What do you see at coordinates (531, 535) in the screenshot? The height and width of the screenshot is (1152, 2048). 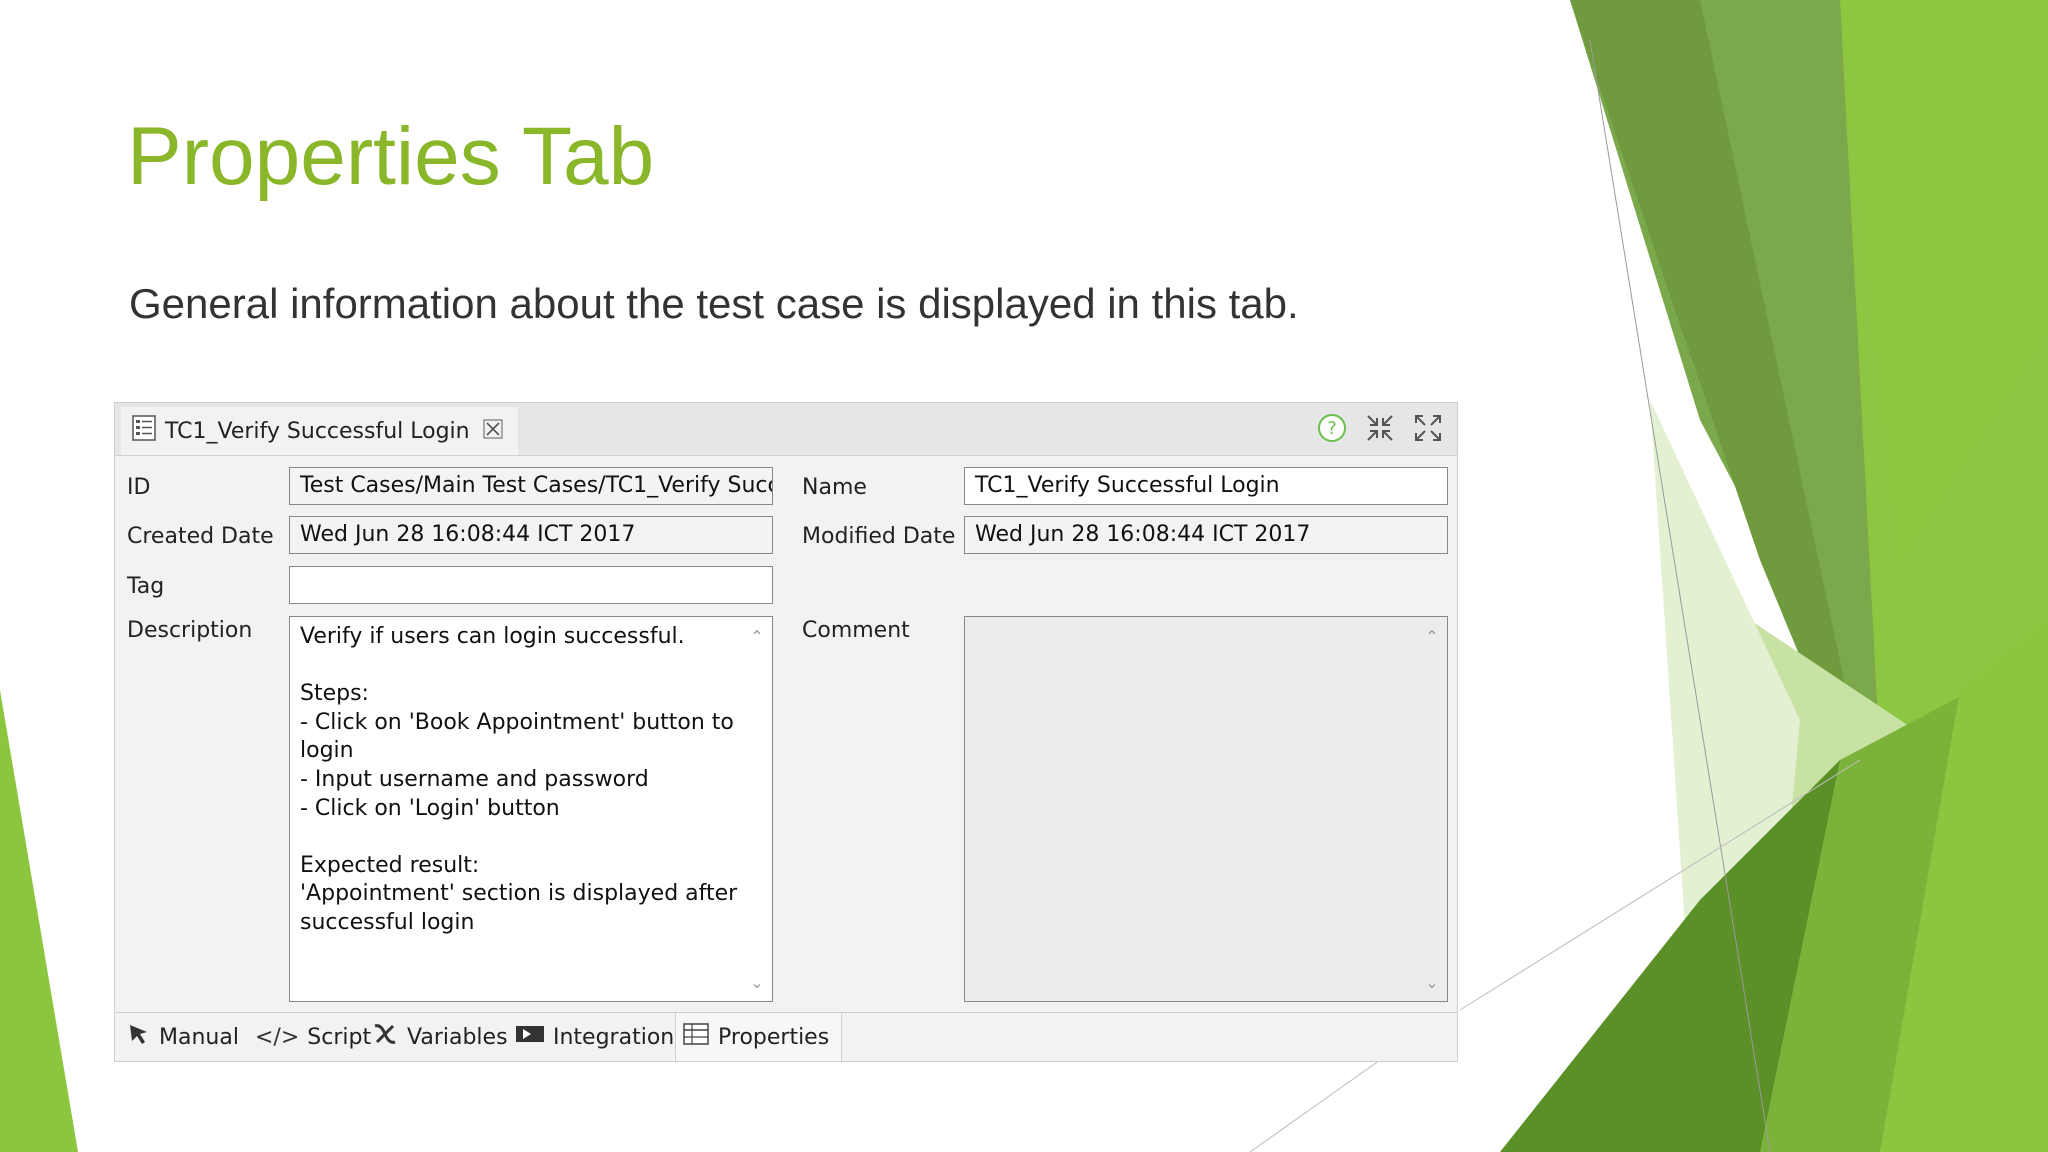 I see `created-date-field: Wed Jun 28 16:08:44 ICT 2017` at bounding box center [531, 535].